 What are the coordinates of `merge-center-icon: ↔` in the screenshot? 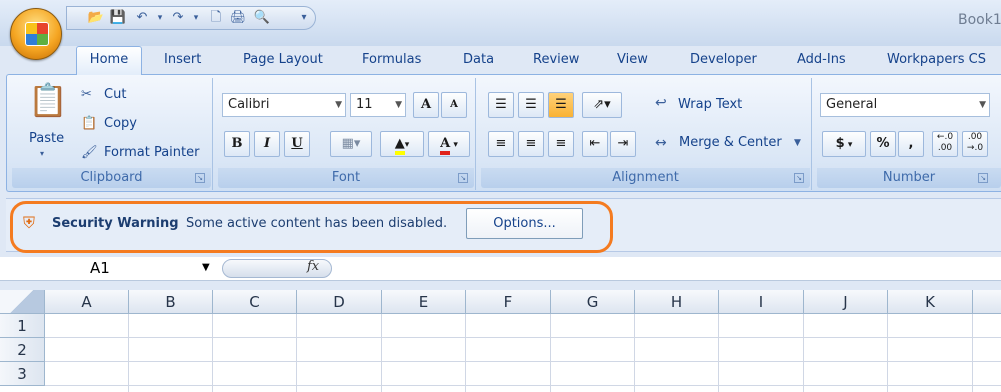 It's located at (661, 143).